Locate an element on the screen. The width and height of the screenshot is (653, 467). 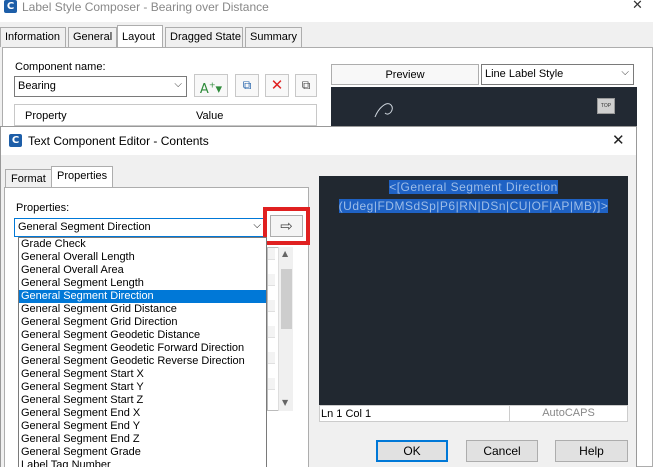
insert-property-button: ⇨ is located at coordinates (286, 226).